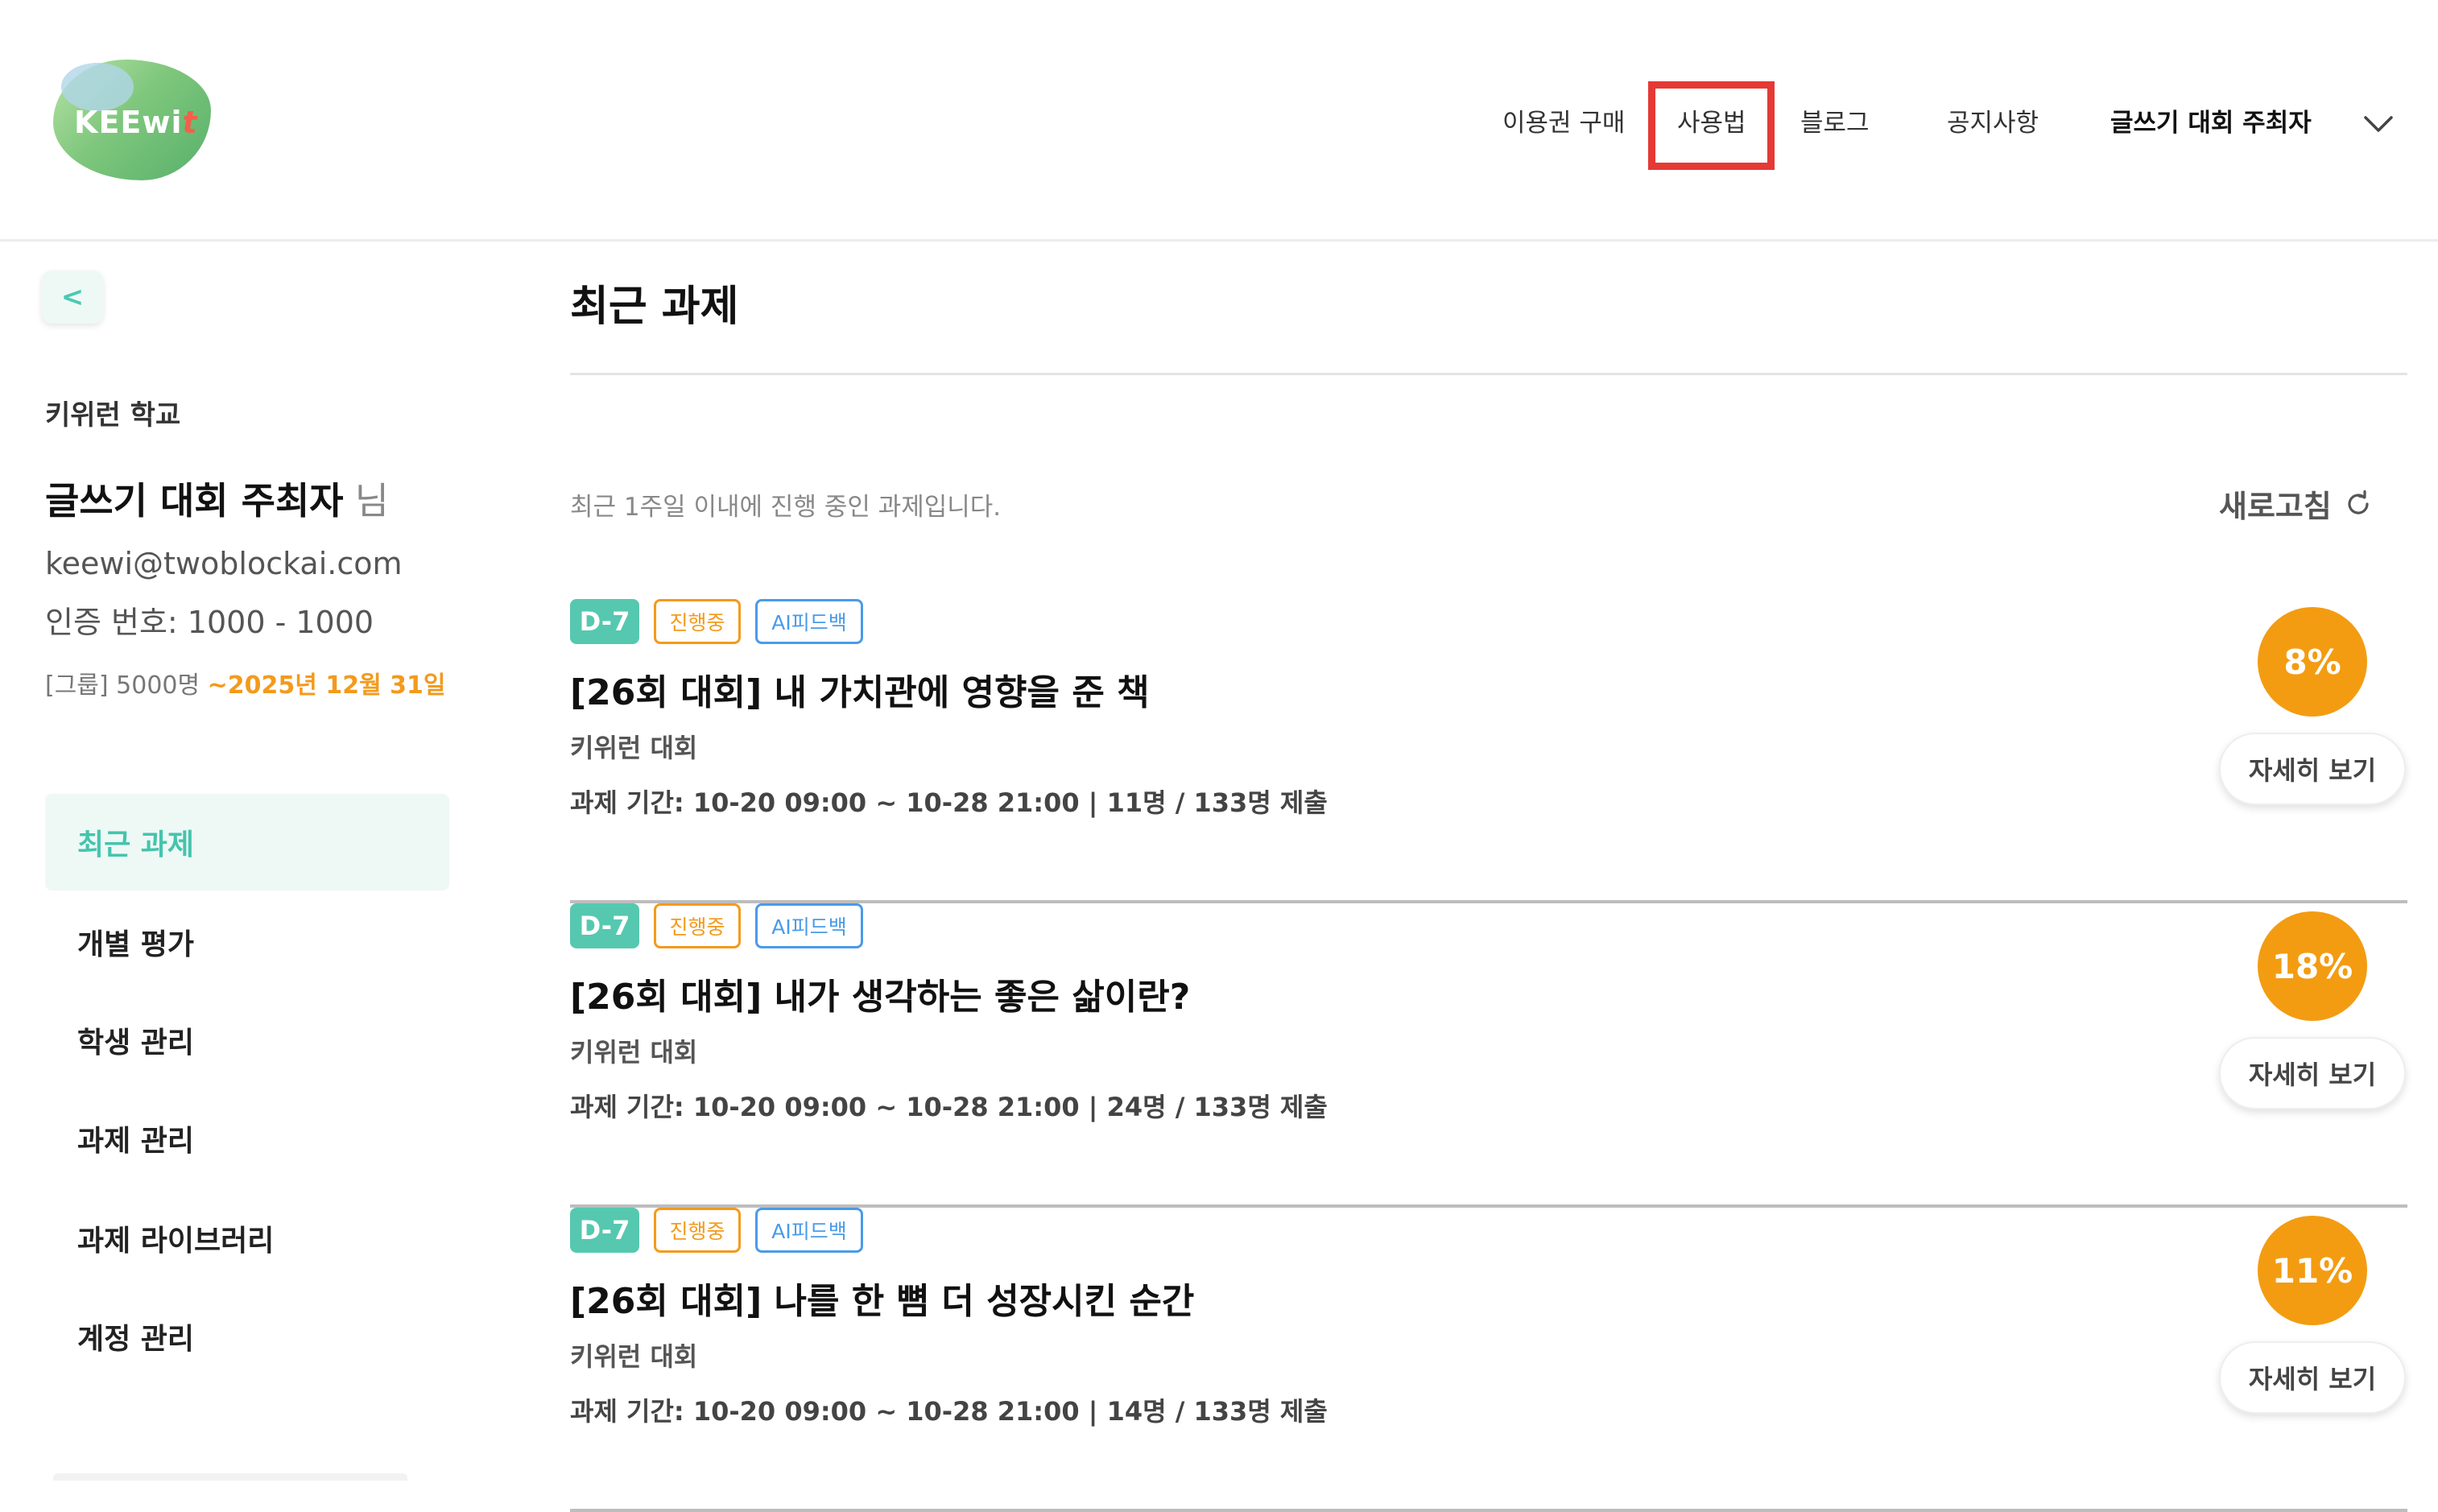 The width and height of the screenshot is (2438, 1512). What do you see at coordinates (2378, 124) in the screenshot?
I see `chevron-down-icon` at bounding box center [2378, 124].